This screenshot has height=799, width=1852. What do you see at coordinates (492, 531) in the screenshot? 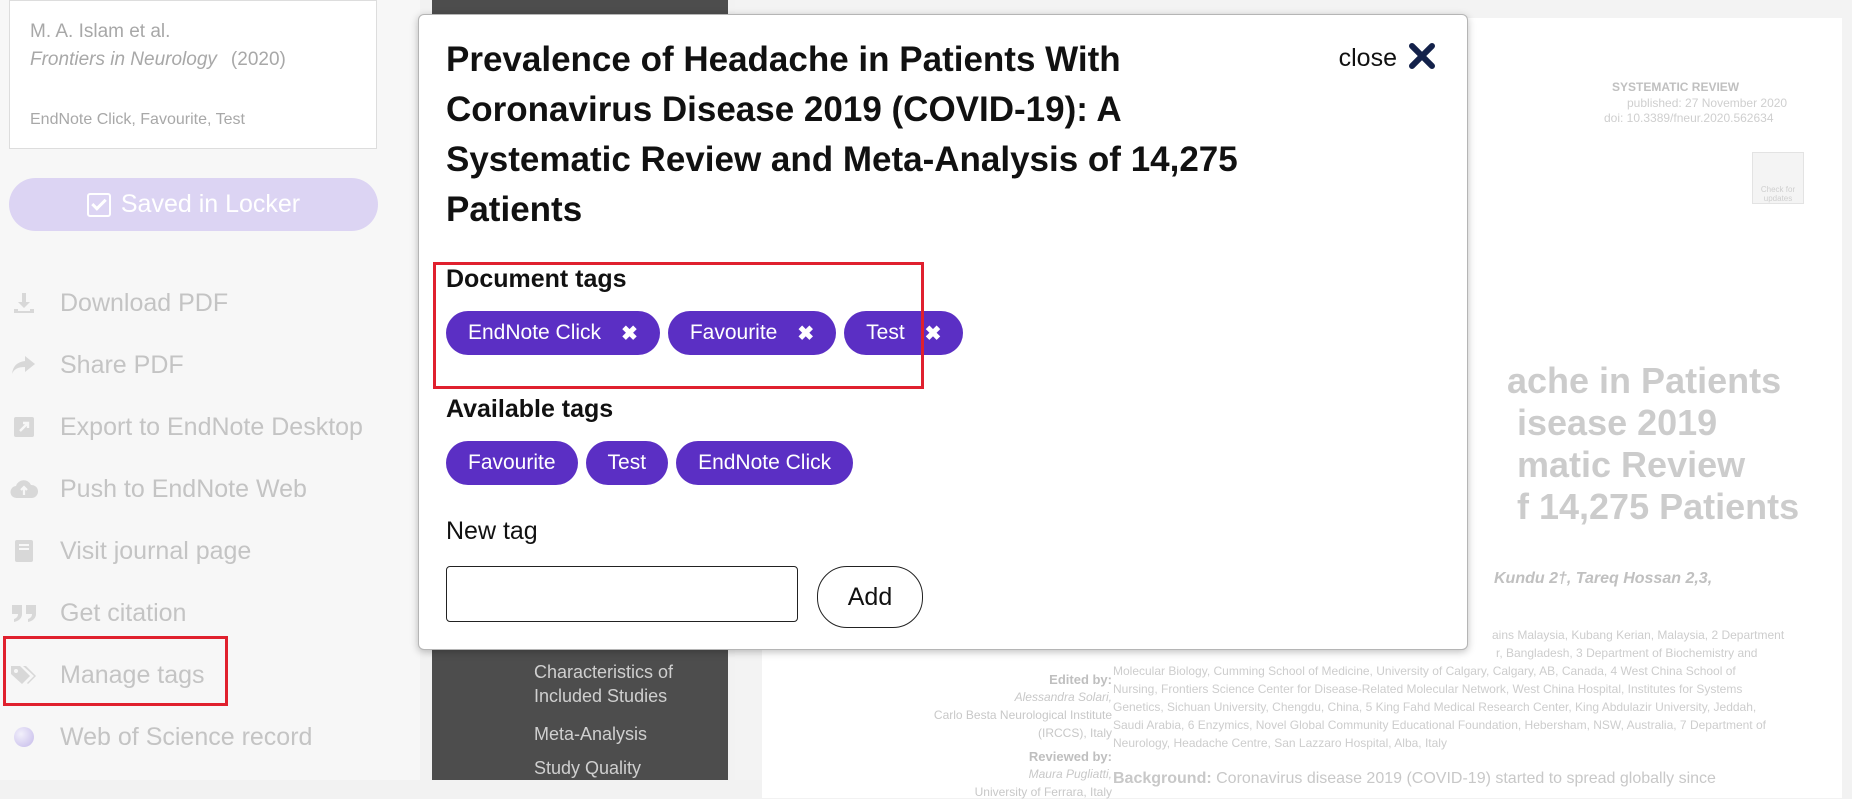
I see `new-tag-label: New tag` at bounding box center [492, 531].